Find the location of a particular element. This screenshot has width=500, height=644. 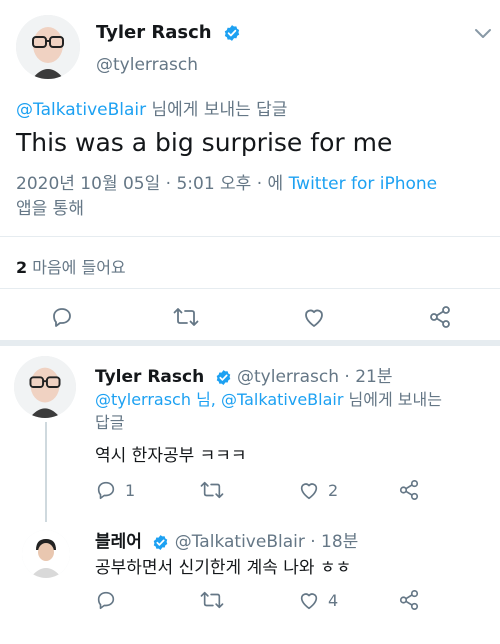

display-name: 블레어 is located at coordinates (118, 542).